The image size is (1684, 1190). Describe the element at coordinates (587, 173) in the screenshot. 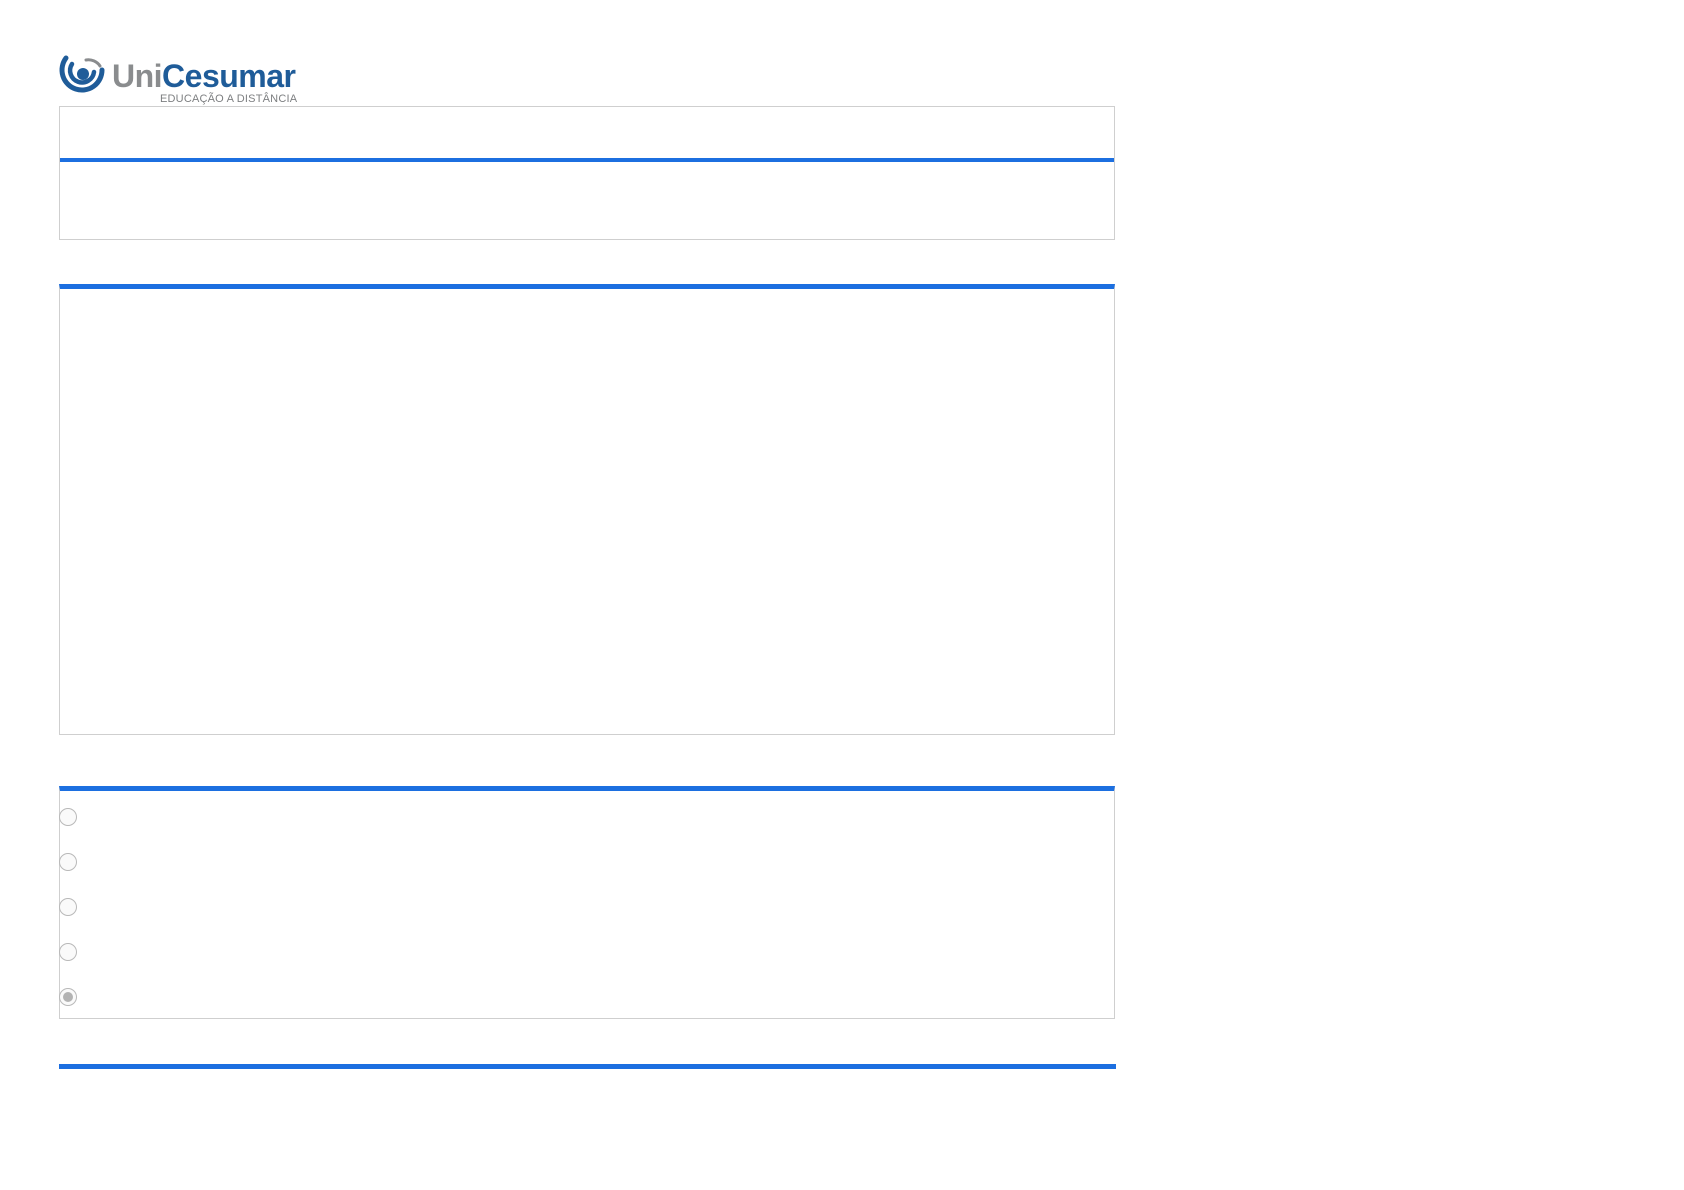

I see `header-panel` at that location.